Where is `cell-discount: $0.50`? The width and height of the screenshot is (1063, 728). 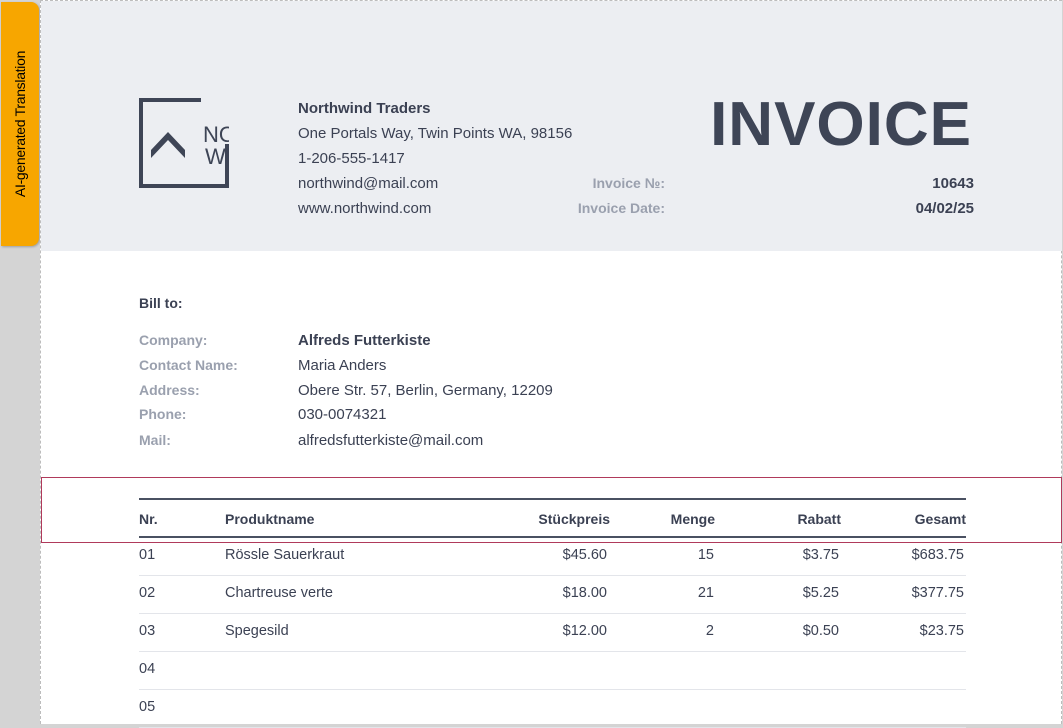 cell-discount: $0.50 is located at coordinates (820, 631).